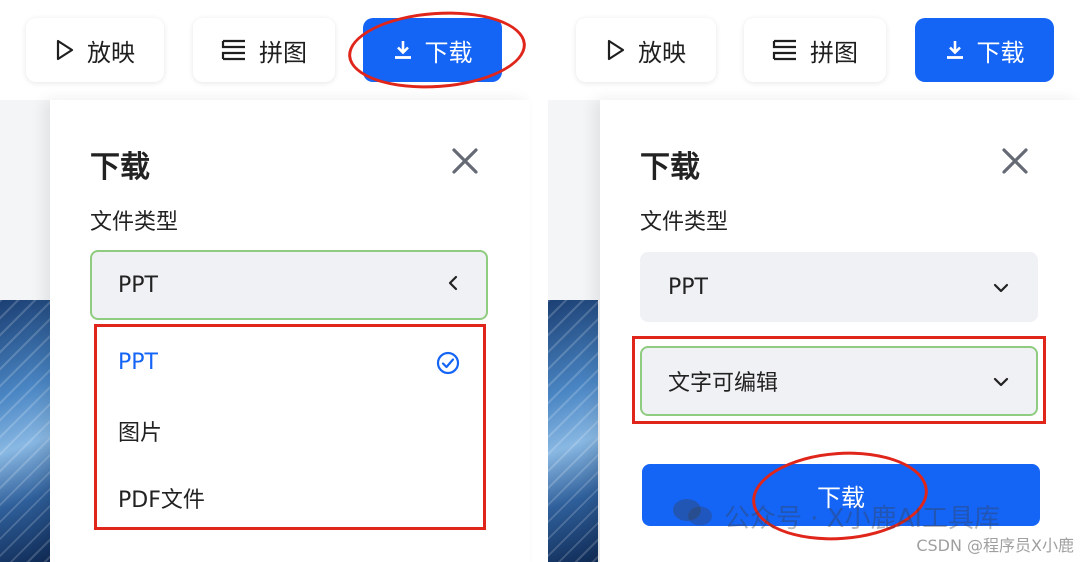  I want to click on download-icon, so click(955, 50).